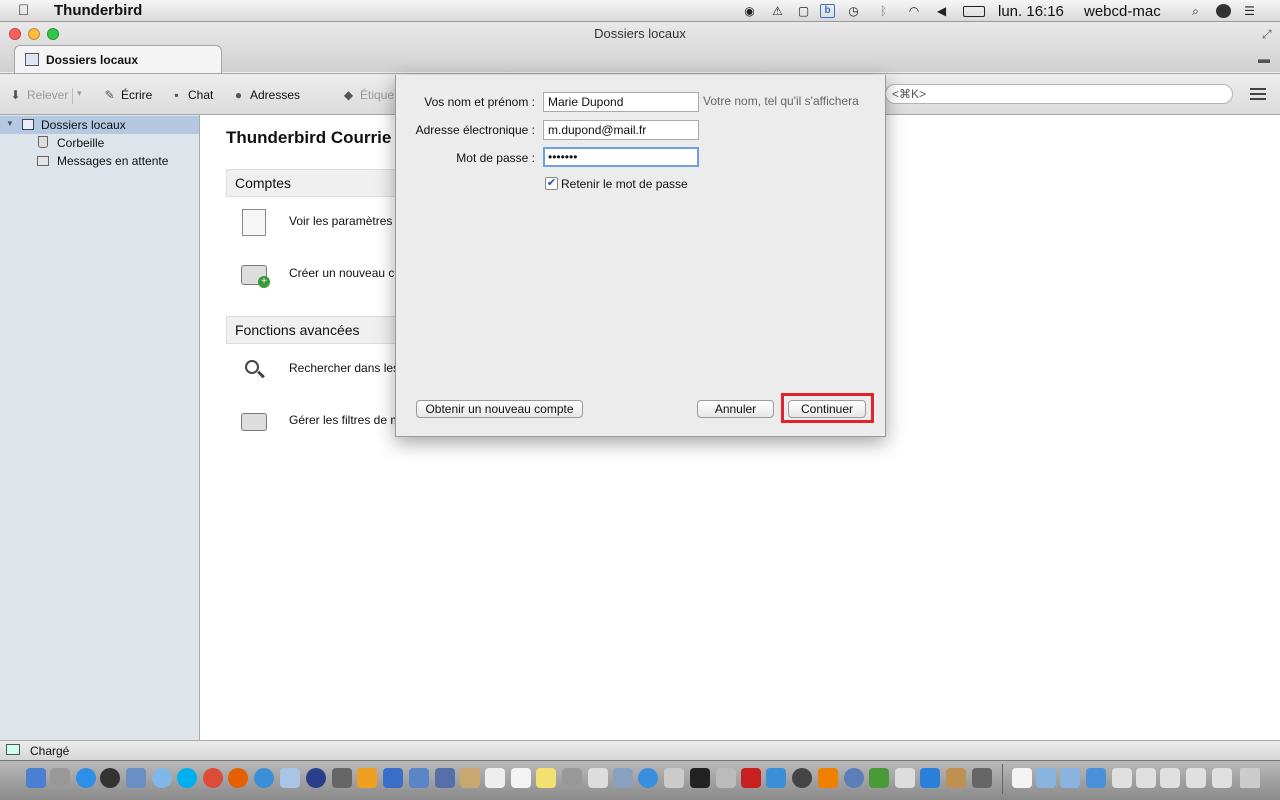  What do you see at coordinates (313, 183) in the screenshot?
I see `section-comptes: Comptes` at bounding box center [313, 183].